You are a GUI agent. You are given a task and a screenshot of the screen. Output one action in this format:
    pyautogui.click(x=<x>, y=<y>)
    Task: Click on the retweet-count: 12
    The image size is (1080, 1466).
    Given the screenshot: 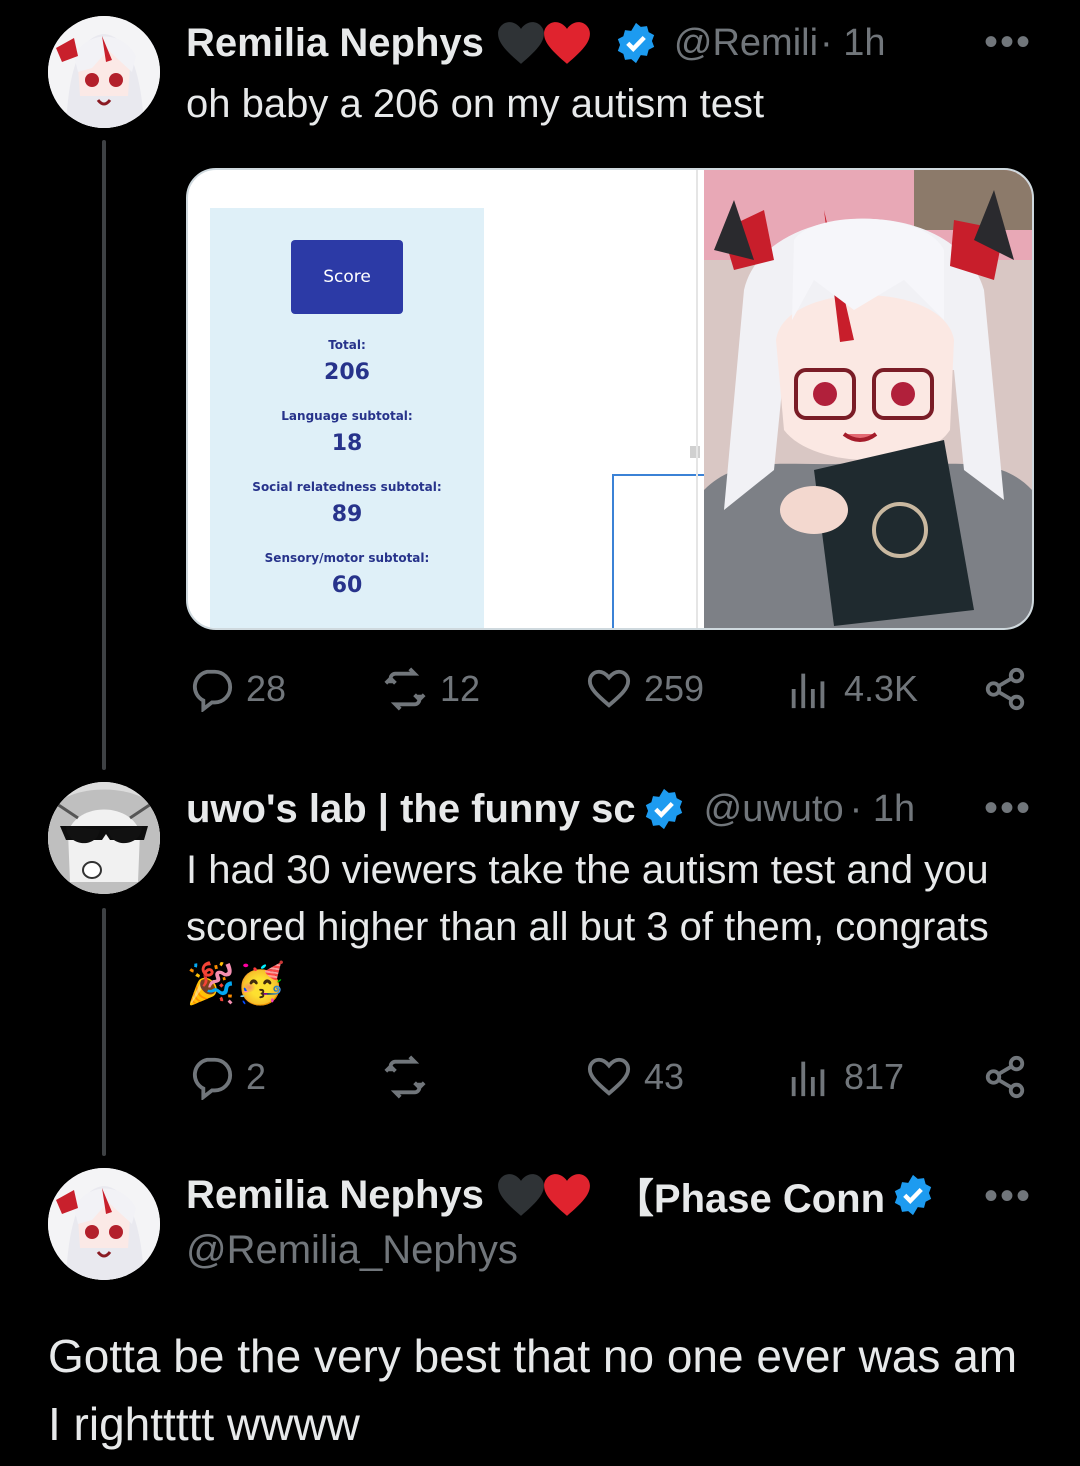 What is the action you would take?
    pyautogui.click(x=460, y=688)
    